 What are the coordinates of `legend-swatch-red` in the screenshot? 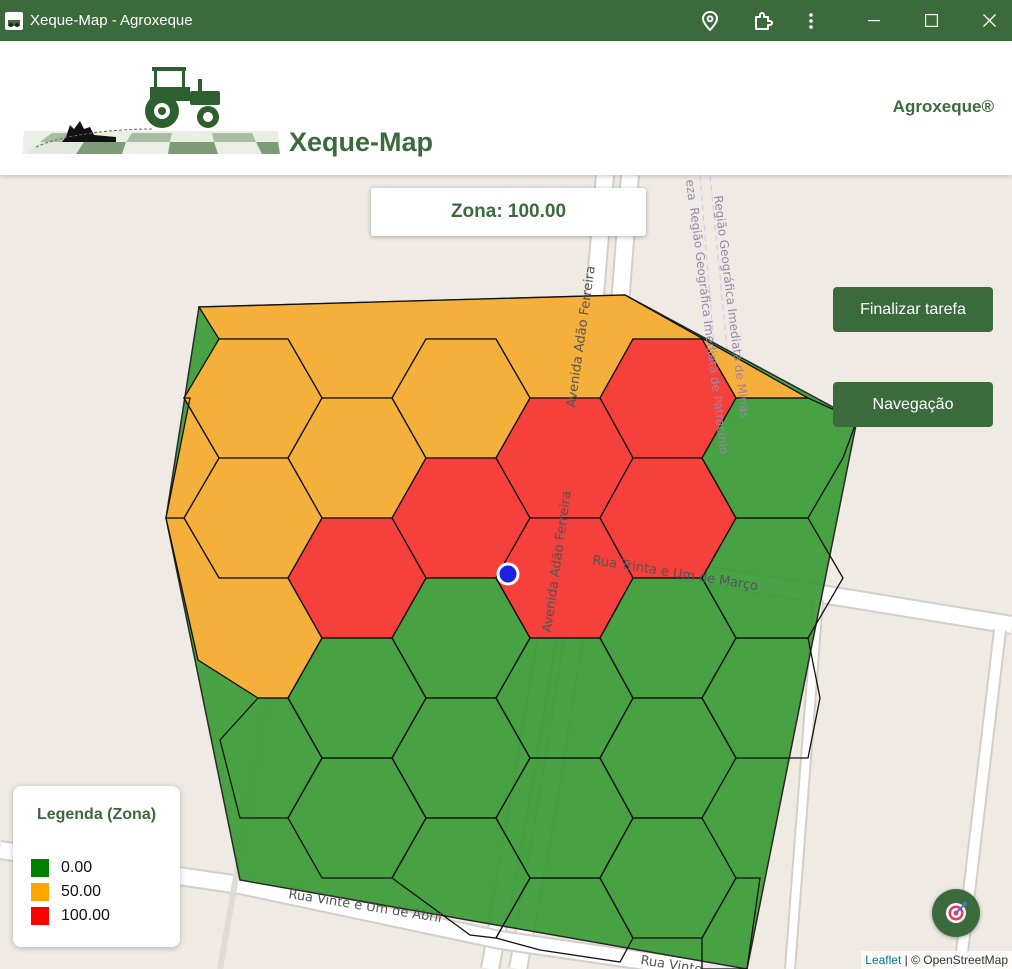 It's located at (40, 916).